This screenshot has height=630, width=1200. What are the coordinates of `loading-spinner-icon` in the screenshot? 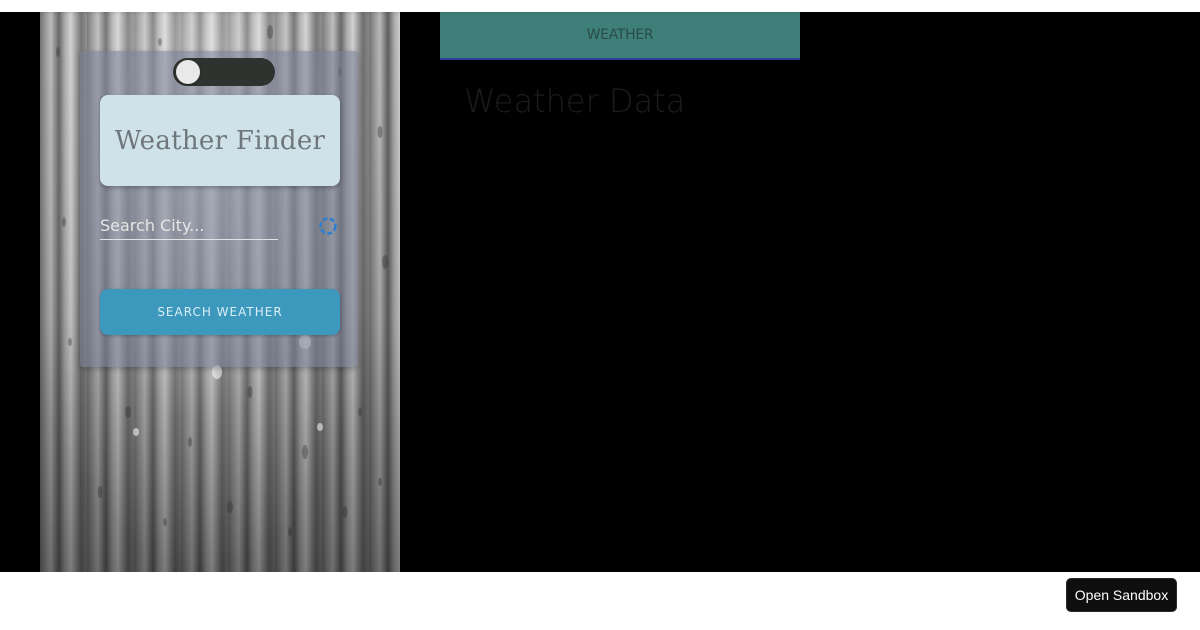 It's located at (328, 226).